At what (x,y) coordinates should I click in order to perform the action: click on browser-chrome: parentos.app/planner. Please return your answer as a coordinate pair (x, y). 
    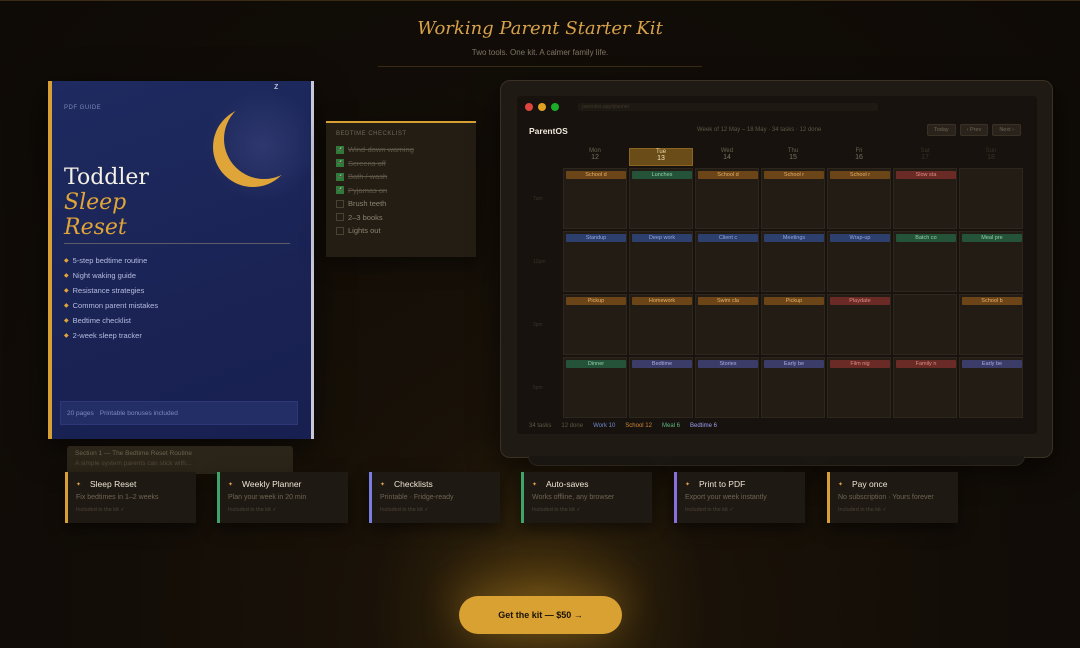
    Looking at the image, I should click on (777, 107).